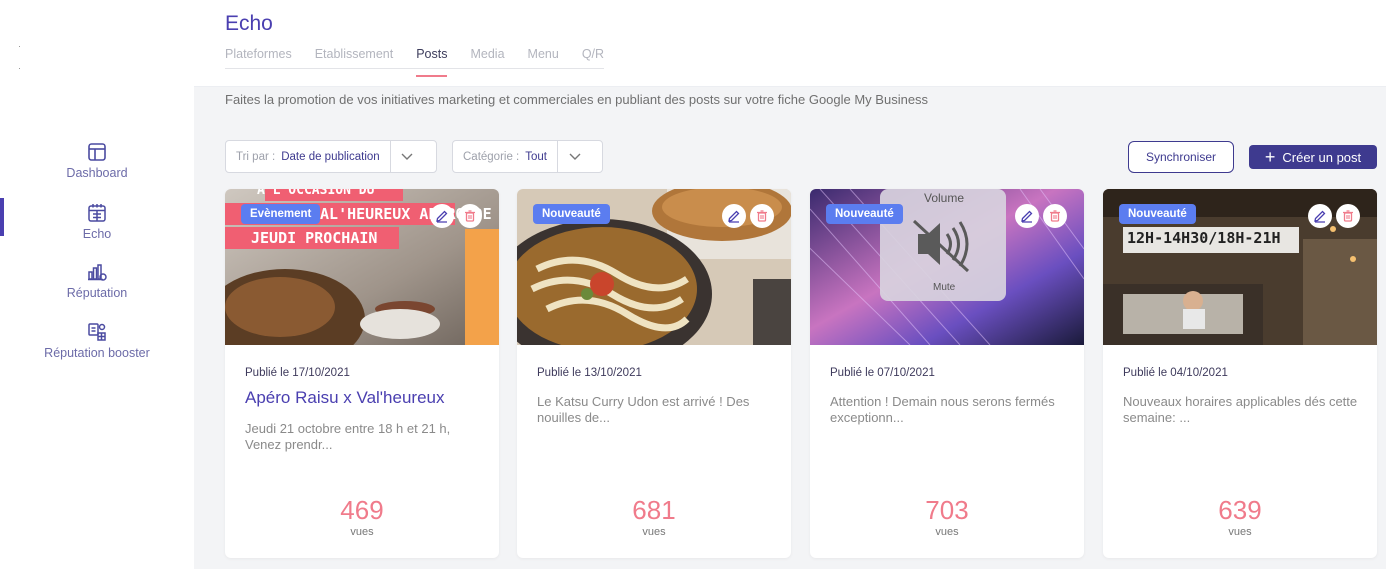 Image resolution: width=1386 pixels, height=569 pixels. Describe the element at coordinates (97, 293) in the screenshot. I see `sidebar-item-label: Réputation` at that location.